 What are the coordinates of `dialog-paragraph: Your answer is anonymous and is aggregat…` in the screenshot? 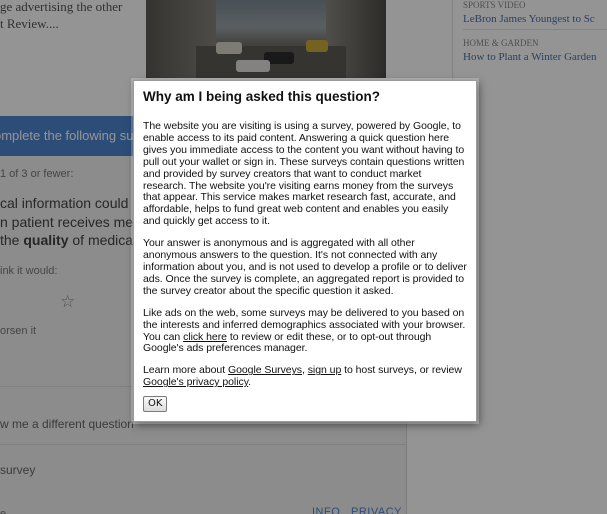 It's located at (305, 267).